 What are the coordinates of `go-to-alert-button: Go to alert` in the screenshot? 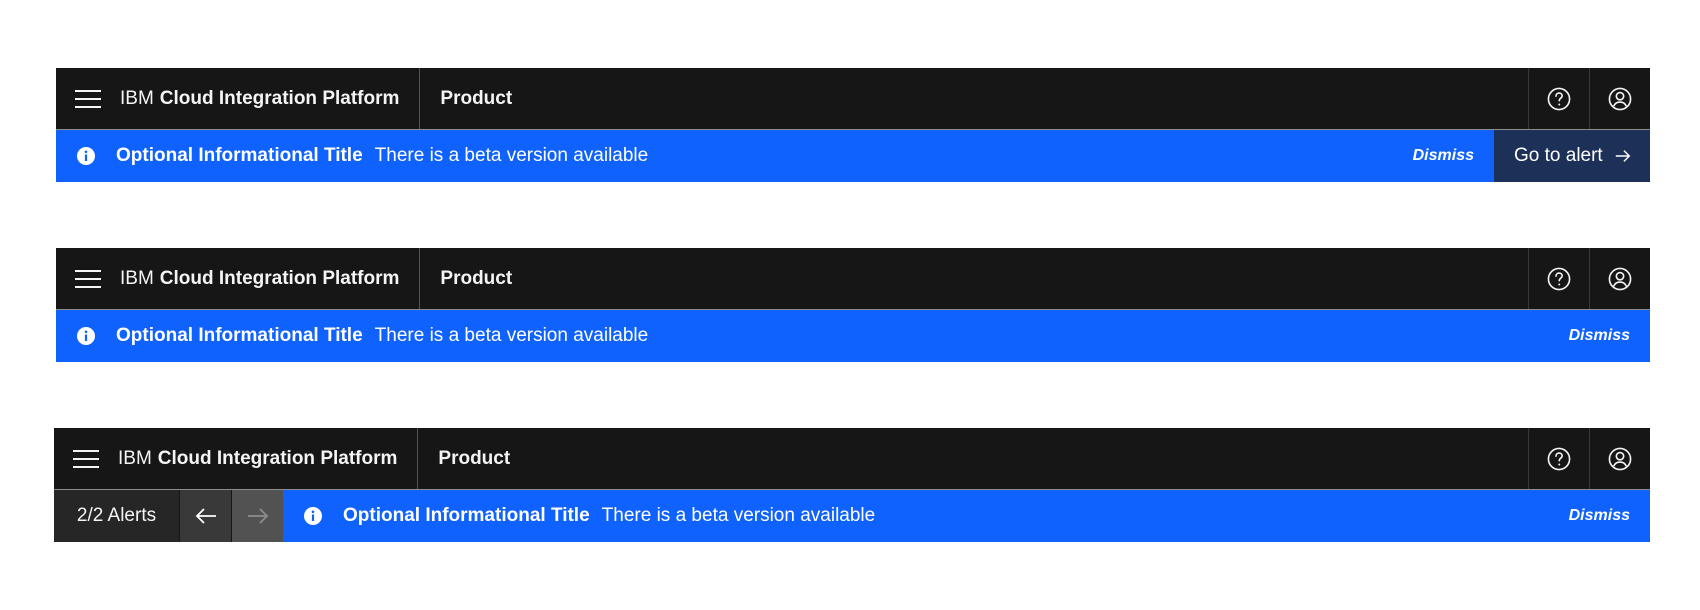 It's located at (1572, 156).